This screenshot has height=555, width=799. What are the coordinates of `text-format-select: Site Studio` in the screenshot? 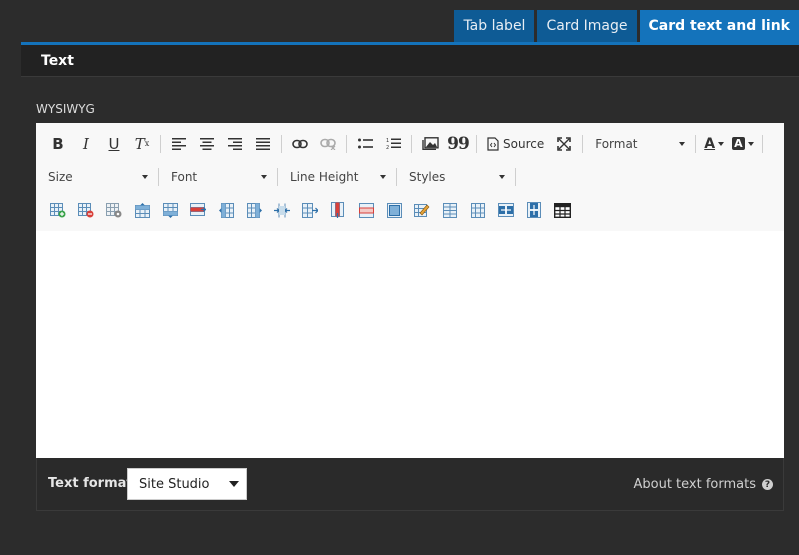 It's located at (187, 484).